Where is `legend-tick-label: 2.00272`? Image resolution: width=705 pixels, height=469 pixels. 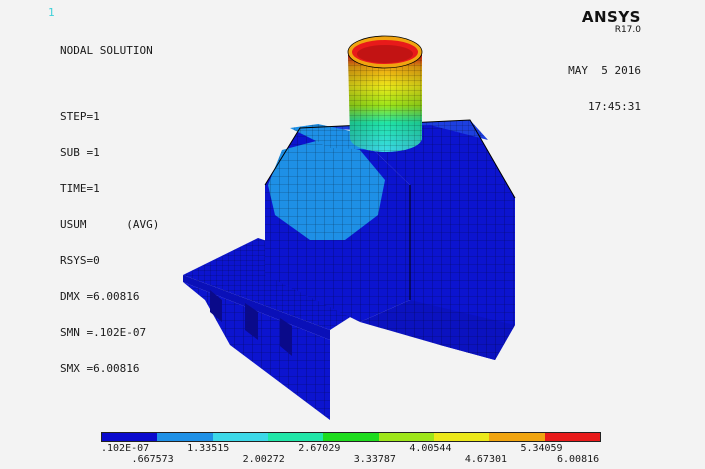 legend-tick-label: 2.00272 is located at coordinates (263, 459).